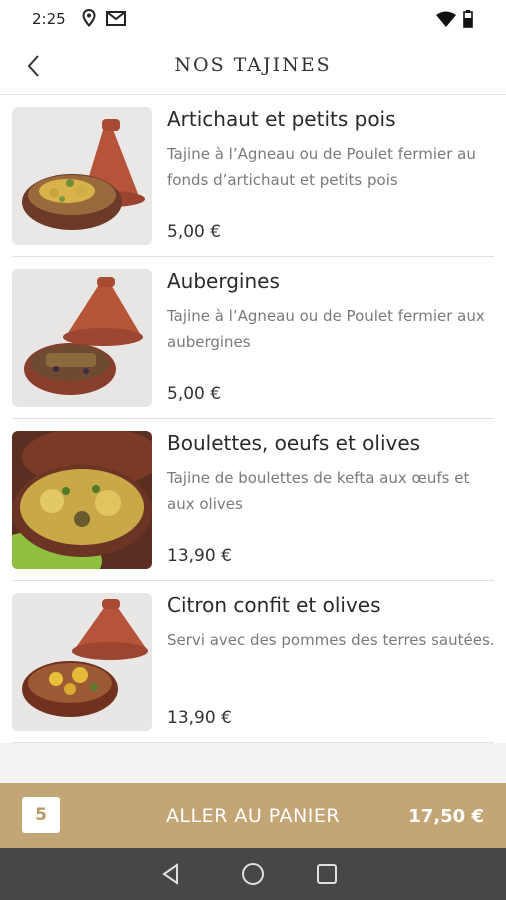 The image size is (506, 900). I want to click on status-time: 2:25, so click(49, 19).